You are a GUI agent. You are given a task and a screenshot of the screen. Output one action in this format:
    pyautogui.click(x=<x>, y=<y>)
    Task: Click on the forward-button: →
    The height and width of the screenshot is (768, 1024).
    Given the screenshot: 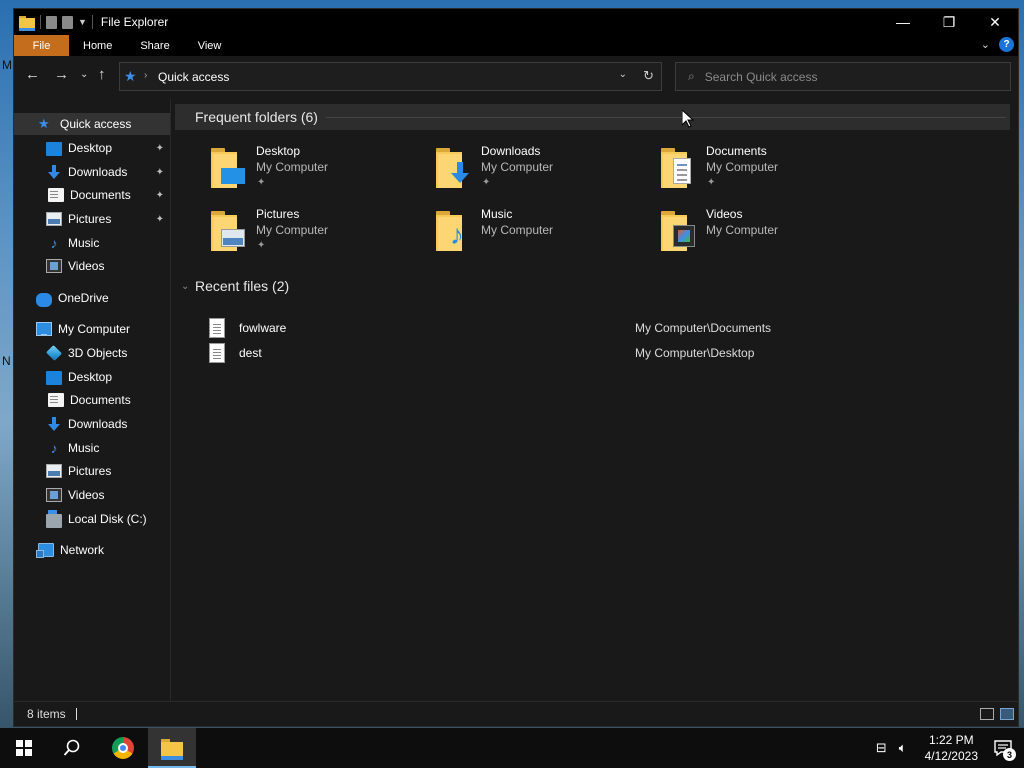 What is the action you would take?
    pyautogui.click(x=61, y=74)
    